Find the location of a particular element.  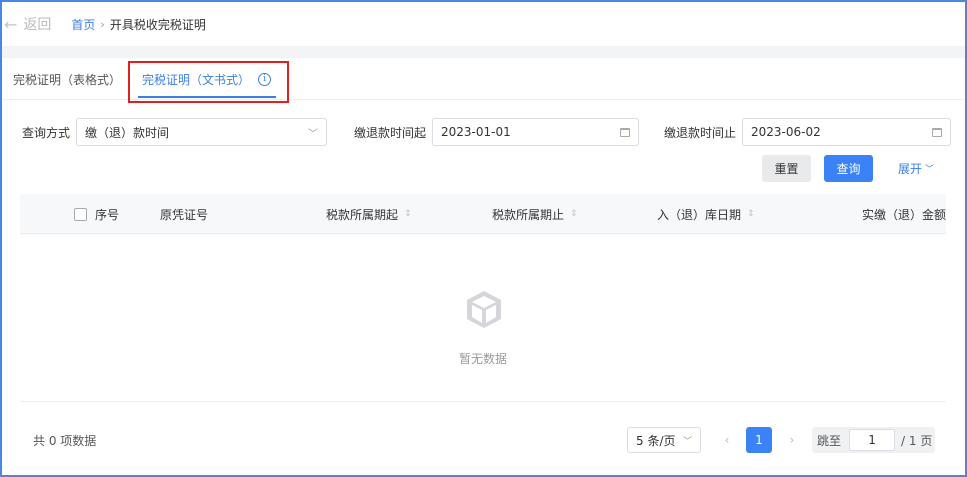

column-index: 序号 is located at coordinates (96, 214).